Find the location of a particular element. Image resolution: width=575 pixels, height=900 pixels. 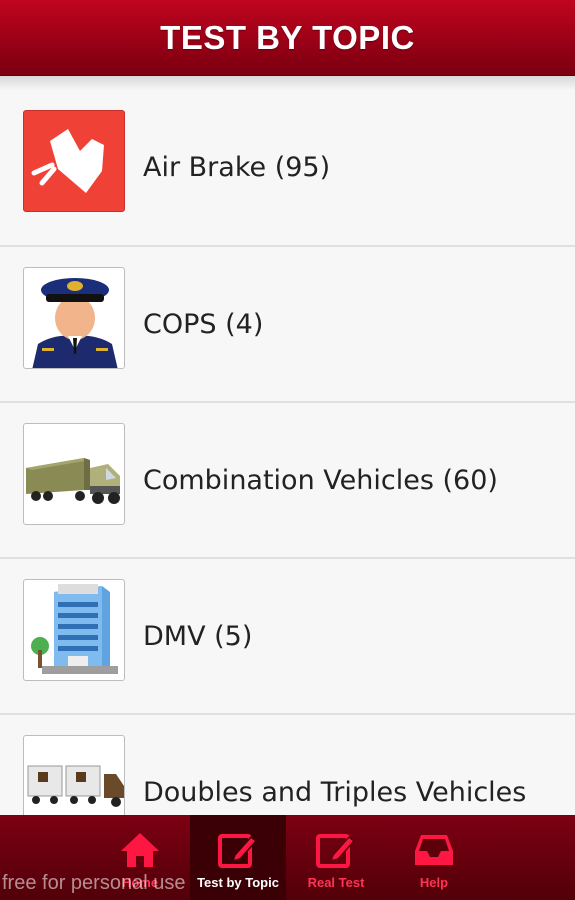

tab-label: Real Test is located at coordinates (336, 882).